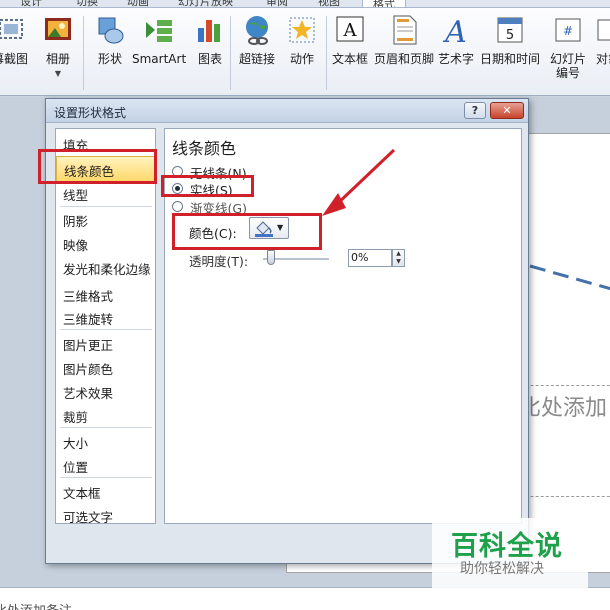  I want to click on transparency-label: 透明度(T):, so click(219, 261).